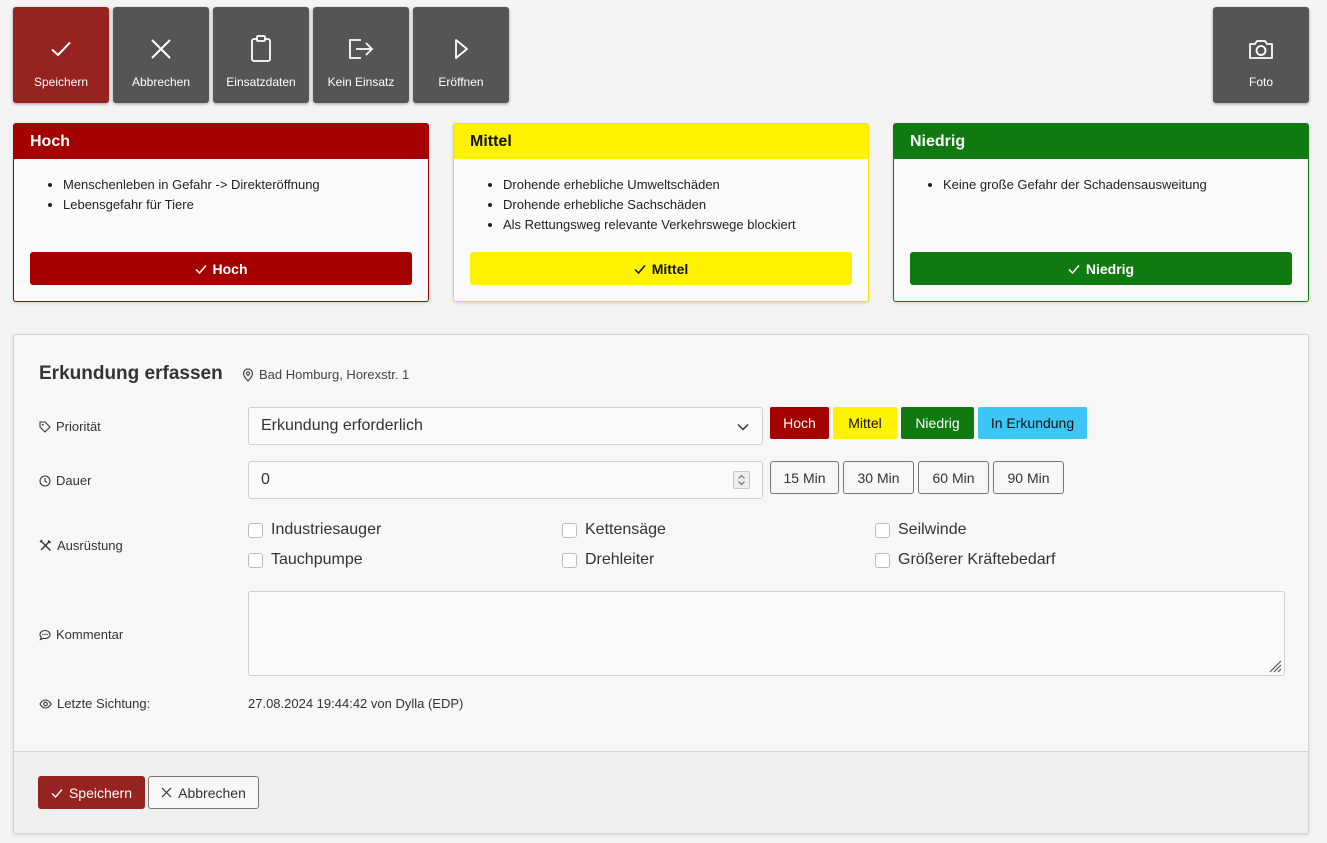  I want to click on checkbox-drehleiter: Drehleiter, so click(608, 560).